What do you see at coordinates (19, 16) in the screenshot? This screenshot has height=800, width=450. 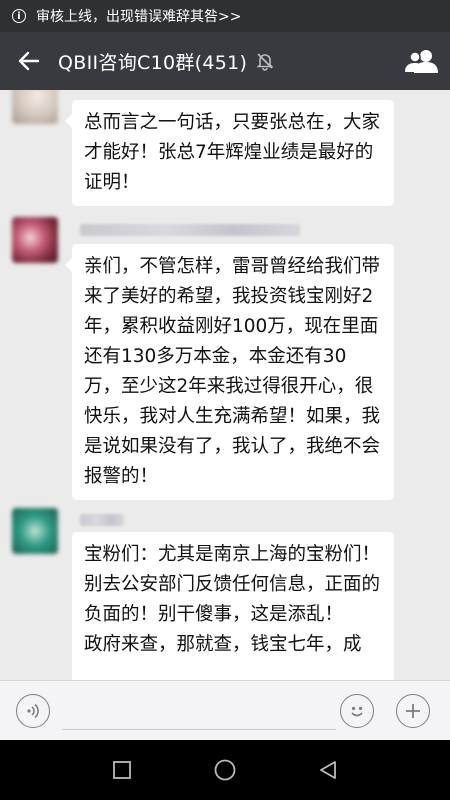 I see `info-icon: i` at bounding box center [19, 16].